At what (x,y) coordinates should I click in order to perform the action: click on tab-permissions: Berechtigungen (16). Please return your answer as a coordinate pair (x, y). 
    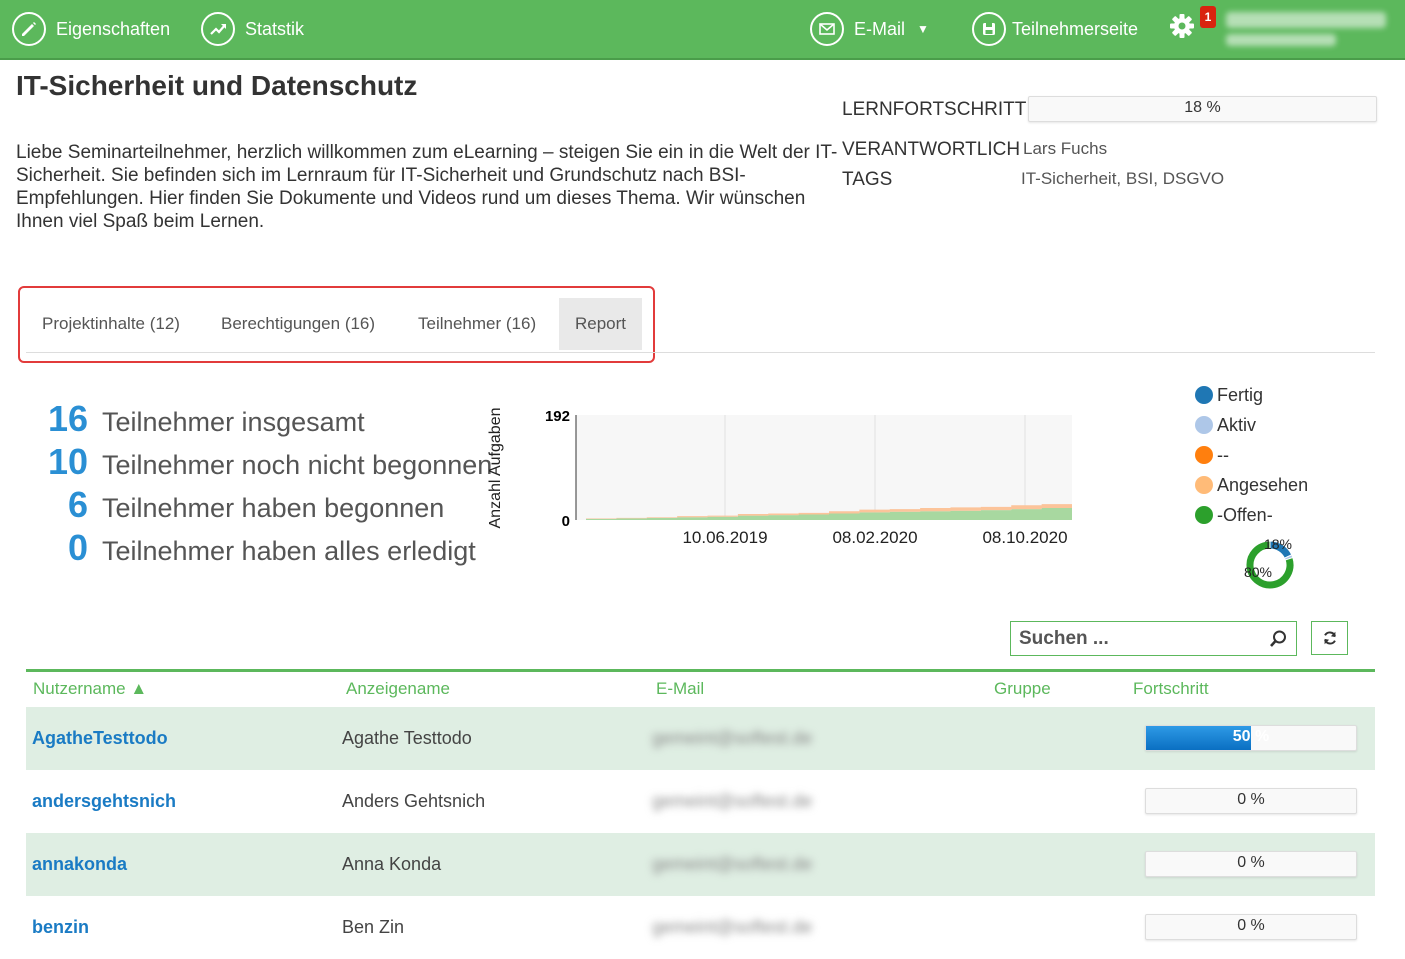
    Looking at the image, I should click on (298, 324).